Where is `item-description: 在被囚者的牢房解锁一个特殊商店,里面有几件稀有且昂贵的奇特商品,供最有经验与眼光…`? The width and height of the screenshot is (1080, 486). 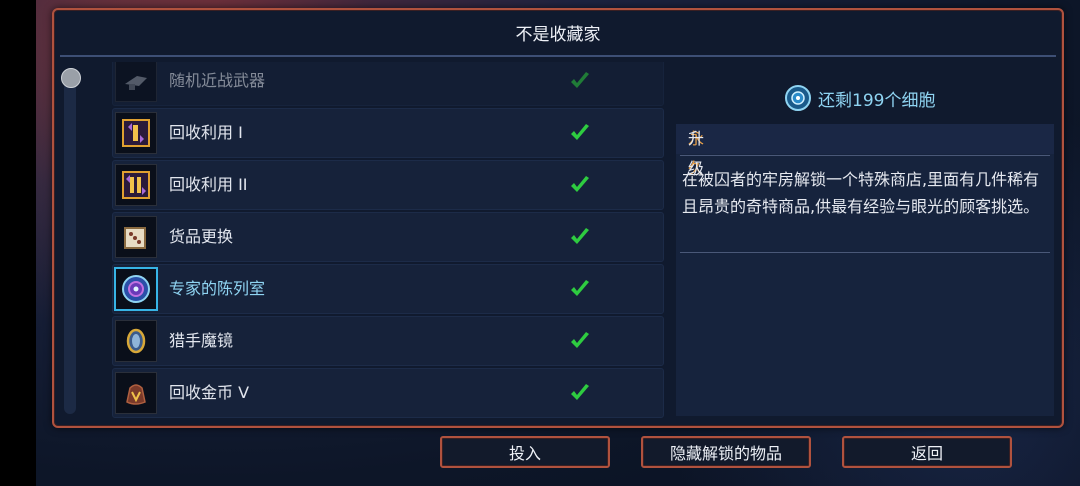
item-description: 在被囚者的牢房解锁一个特殊商店,里面有几件稀有且昂贵的奇特商品,供最有经验与眼光… is located at coordinates (861, 193).